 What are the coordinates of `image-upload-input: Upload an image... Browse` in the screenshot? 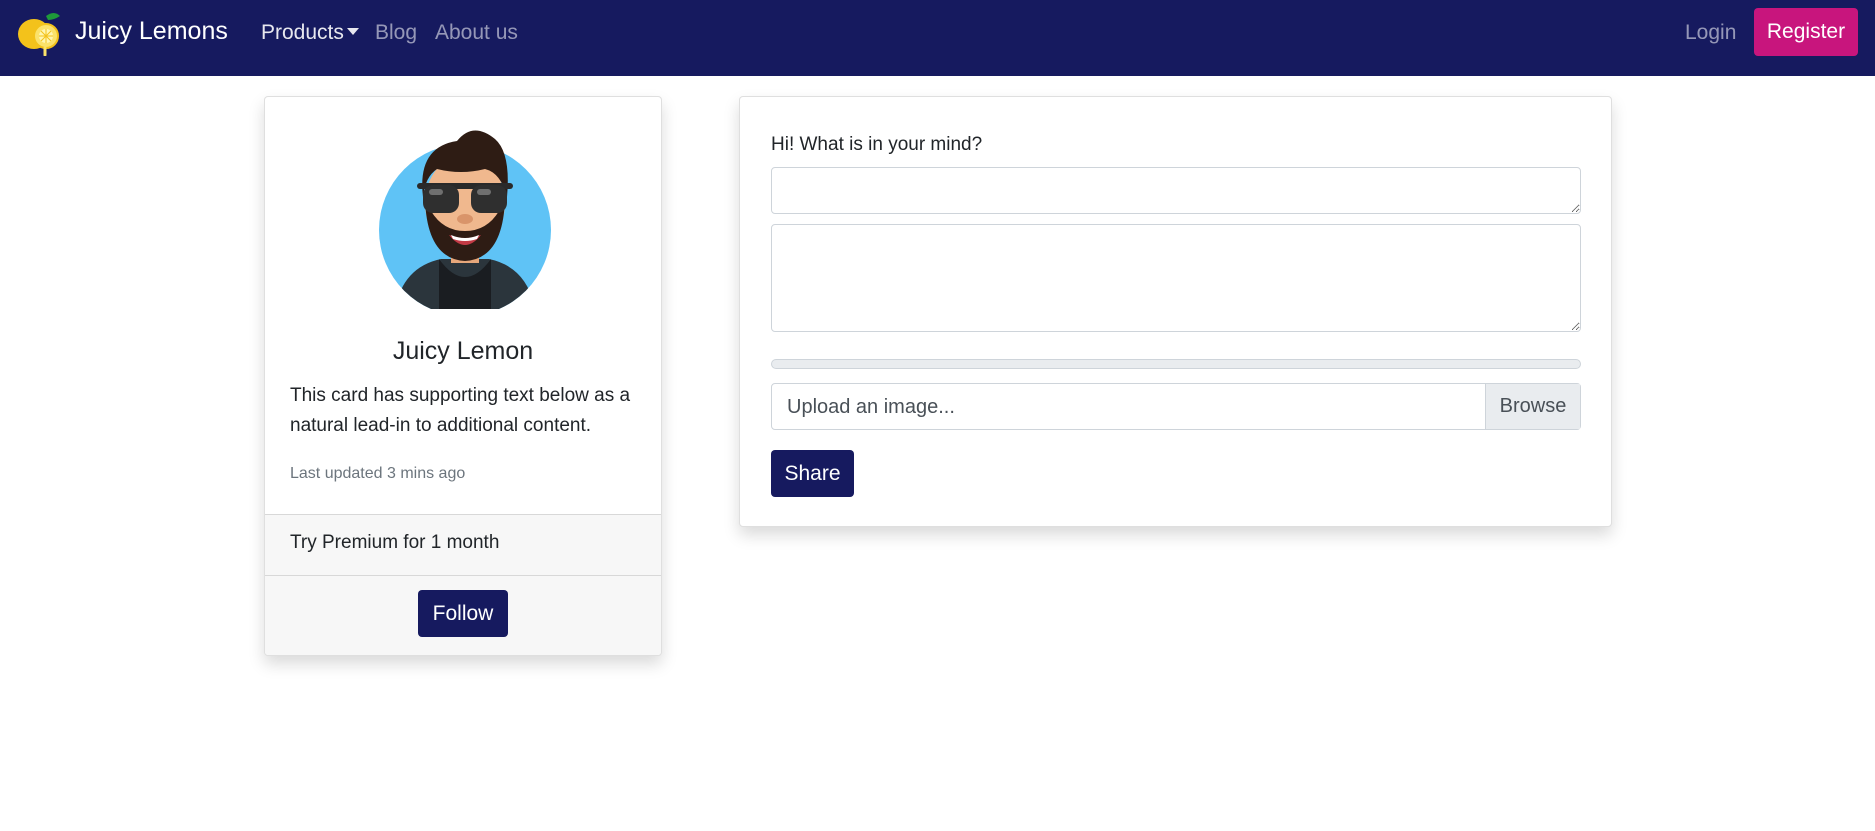 It's located at (1176, 406).